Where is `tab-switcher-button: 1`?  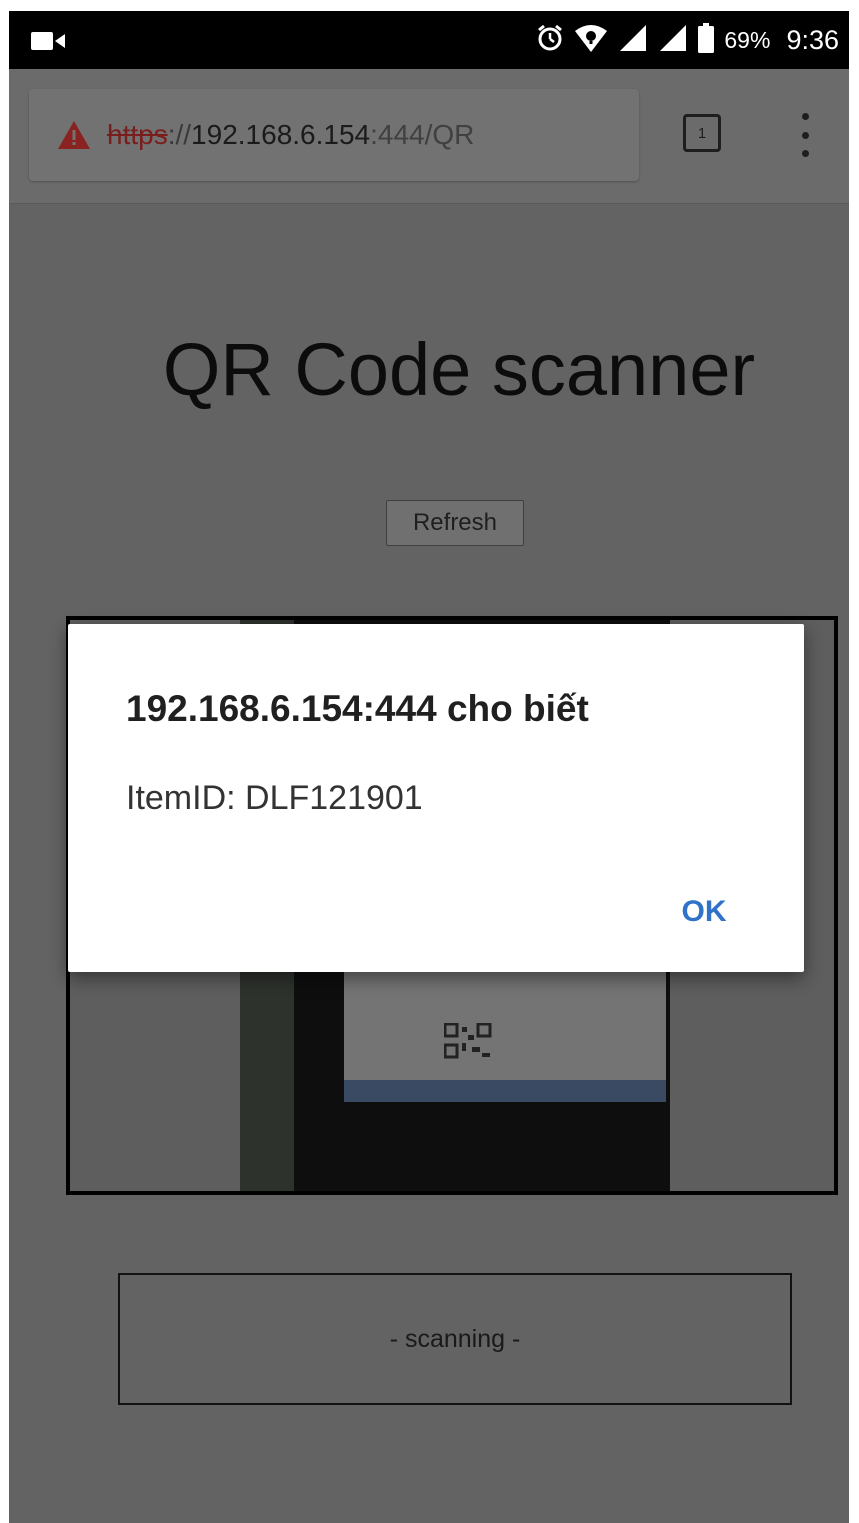
tab-switcher-button: 1 is located at coordinates (702, 133).